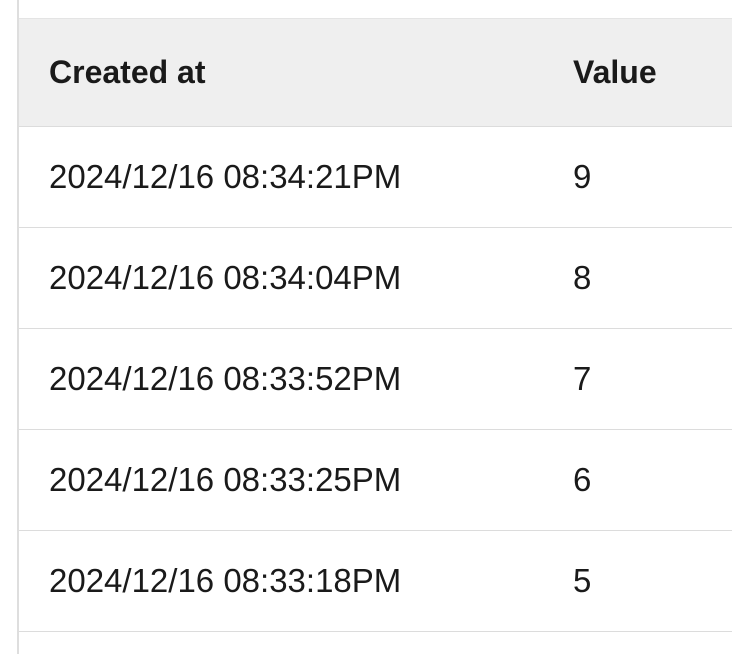 This screenshot has width=732, height=654. What do you see at coordinates (225, 277) in the screenshot?
I see `created-at-cell: 2024/12/16 08:34:04PM` at bounding box center [225, 277].